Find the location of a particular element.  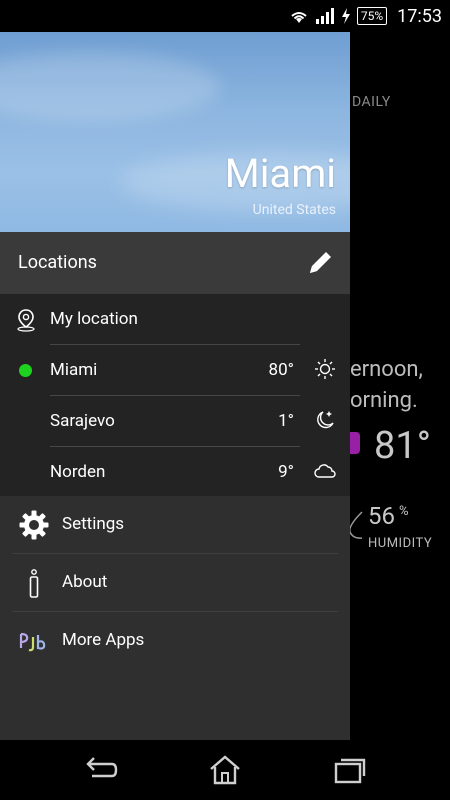

more-apps-logo-icon is located at coordinates (32, 642).